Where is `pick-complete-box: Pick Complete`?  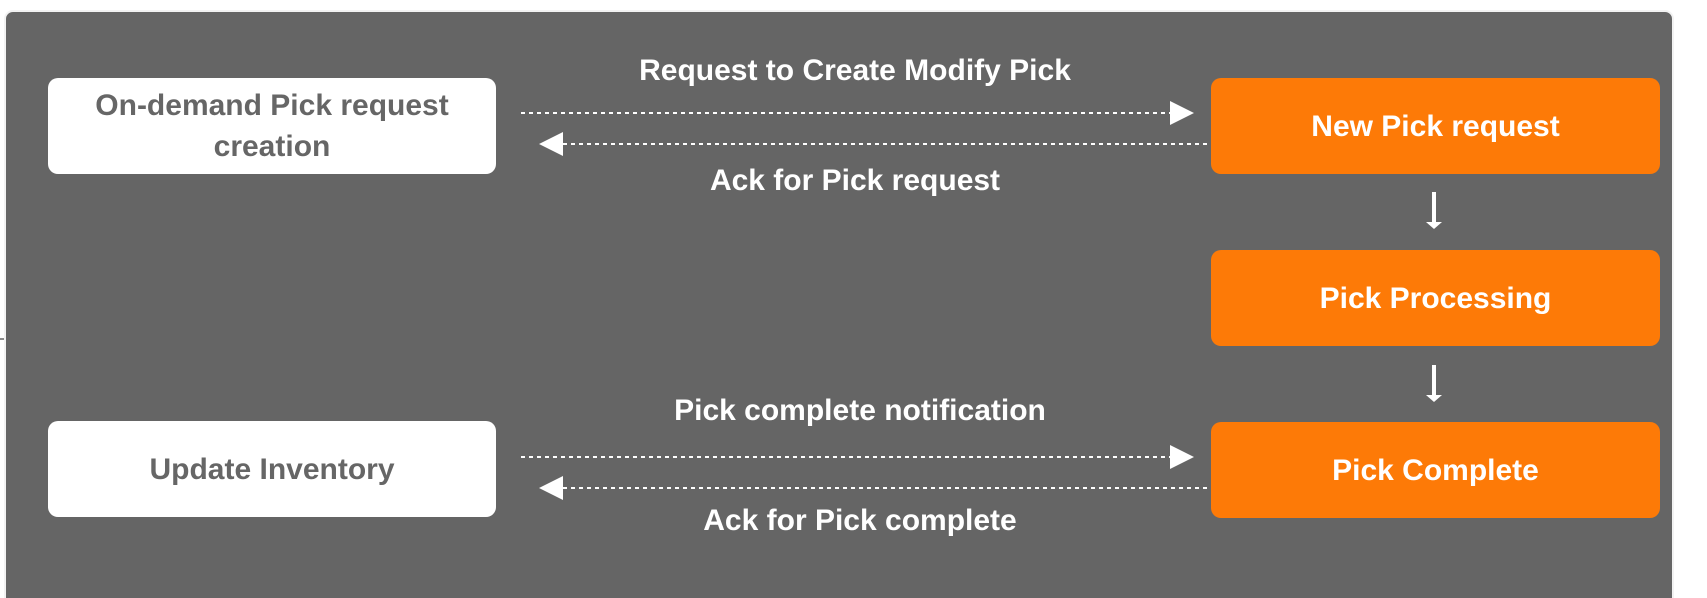 pick-complete-box: Pick Complete is located at coordinates (1435, 470).